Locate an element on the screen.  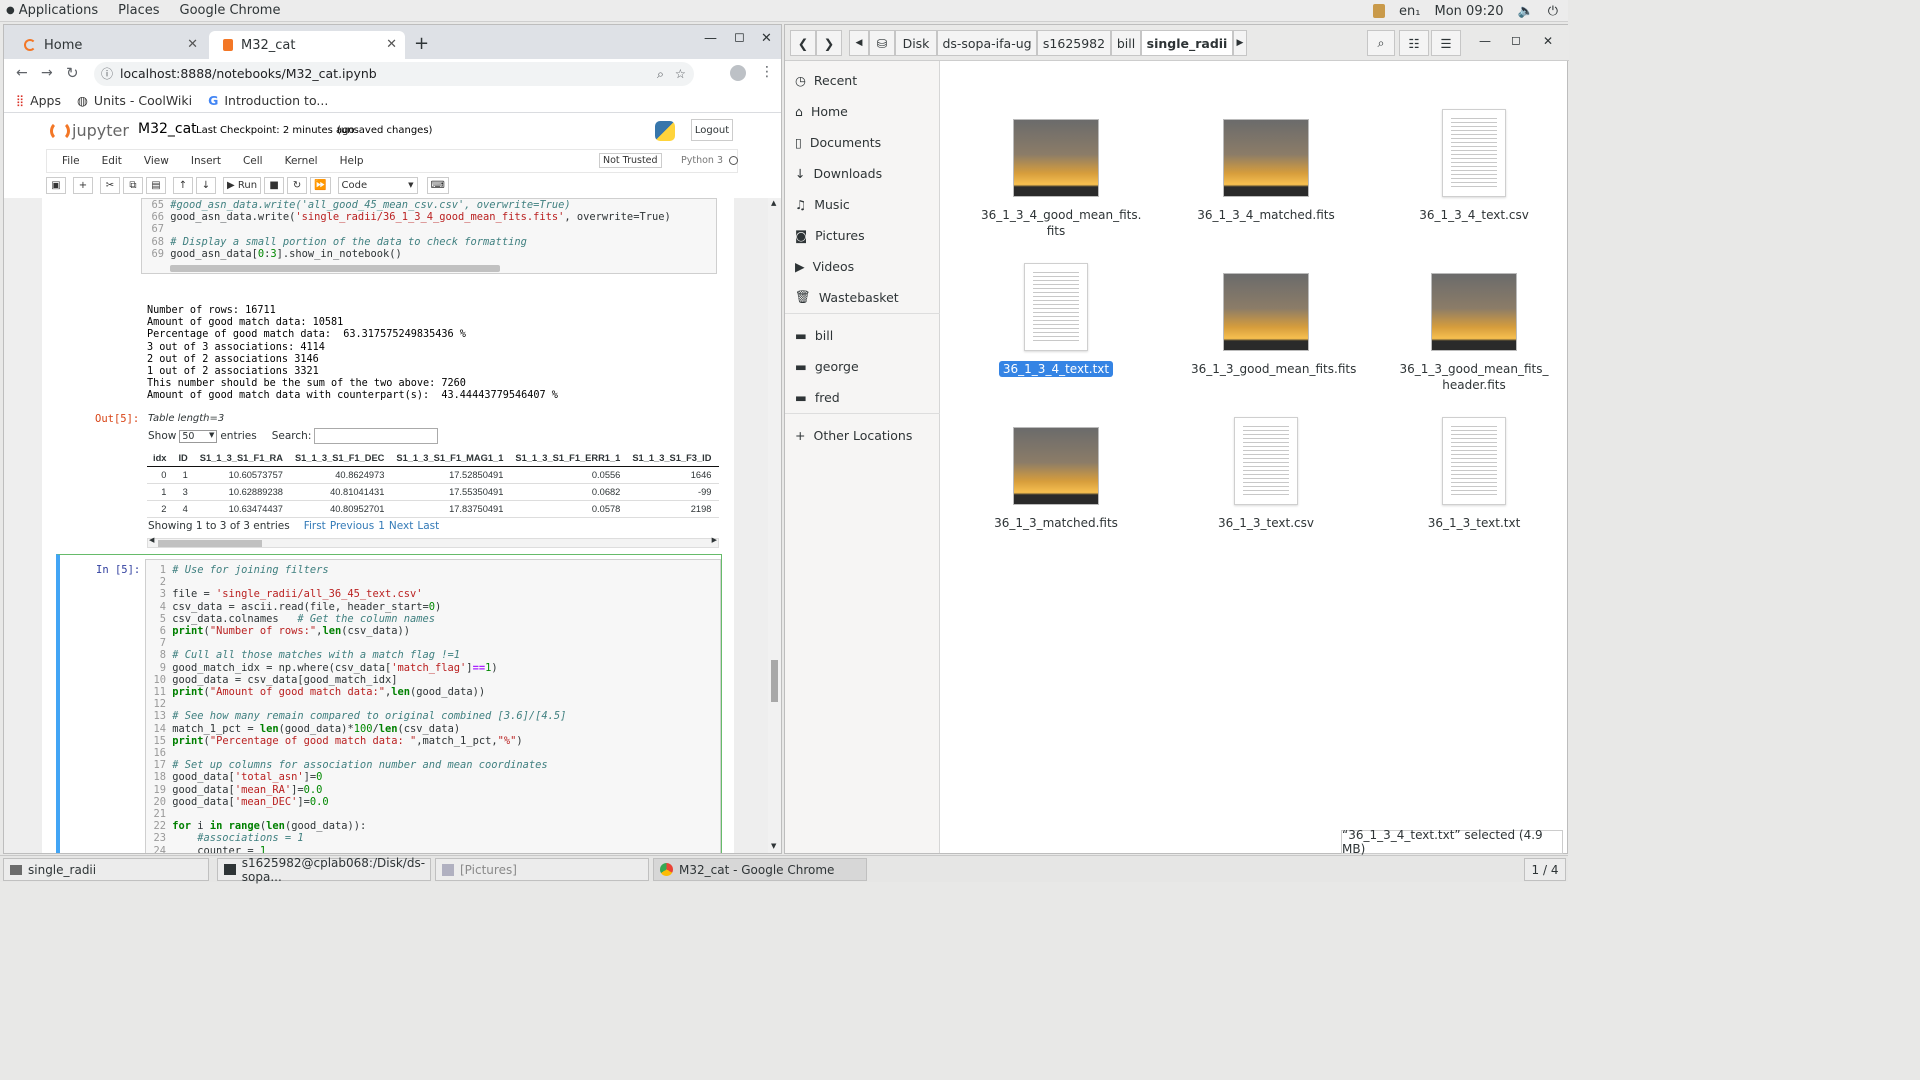
crumb-disk: Disk is located at coordinates (916, 43).